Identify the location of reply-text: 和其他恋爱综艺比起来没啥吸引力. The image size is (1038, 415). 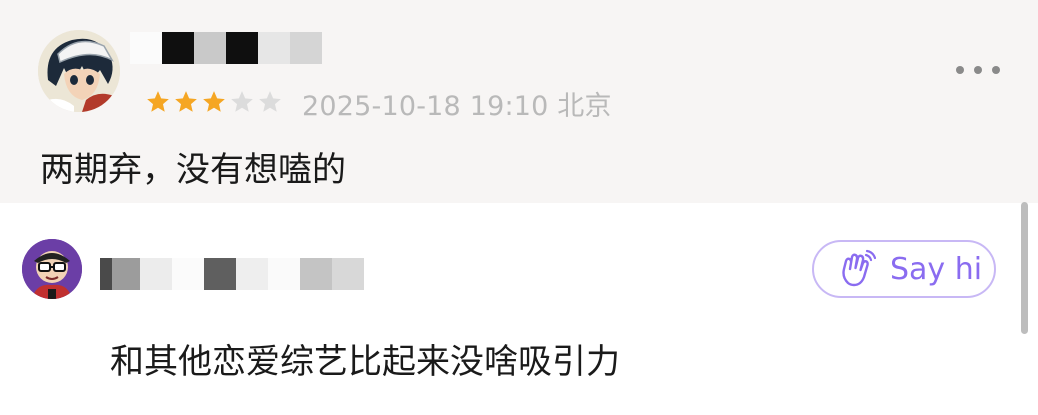
(365, 362).